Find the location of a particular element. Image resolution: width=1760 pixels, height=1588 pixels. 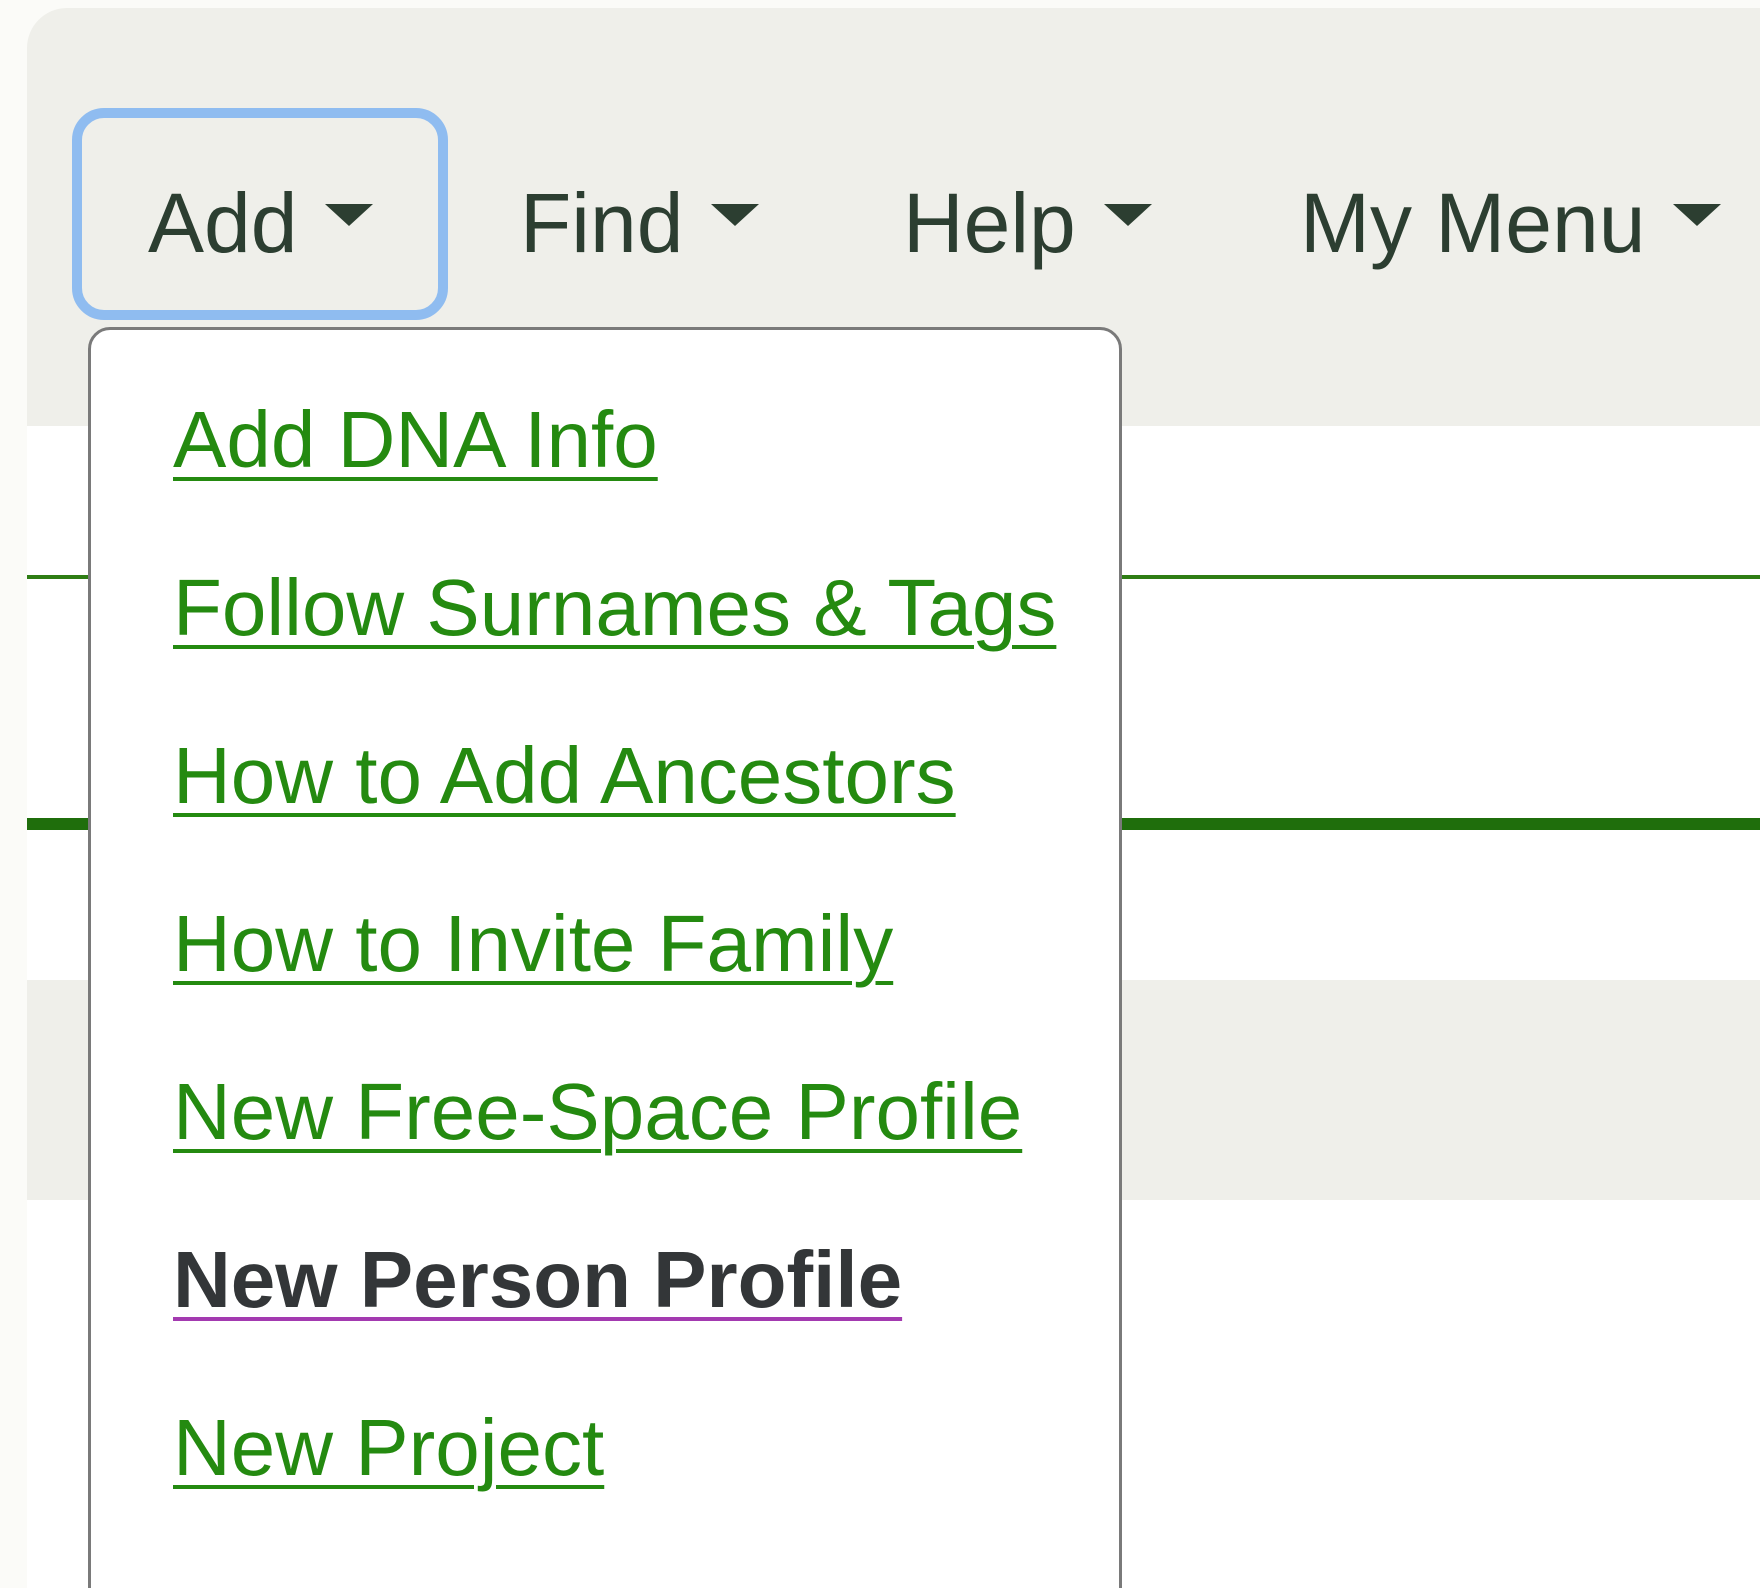

menu-link-add-dna-info: Add DNA Info is located at coordinates (415, 439).